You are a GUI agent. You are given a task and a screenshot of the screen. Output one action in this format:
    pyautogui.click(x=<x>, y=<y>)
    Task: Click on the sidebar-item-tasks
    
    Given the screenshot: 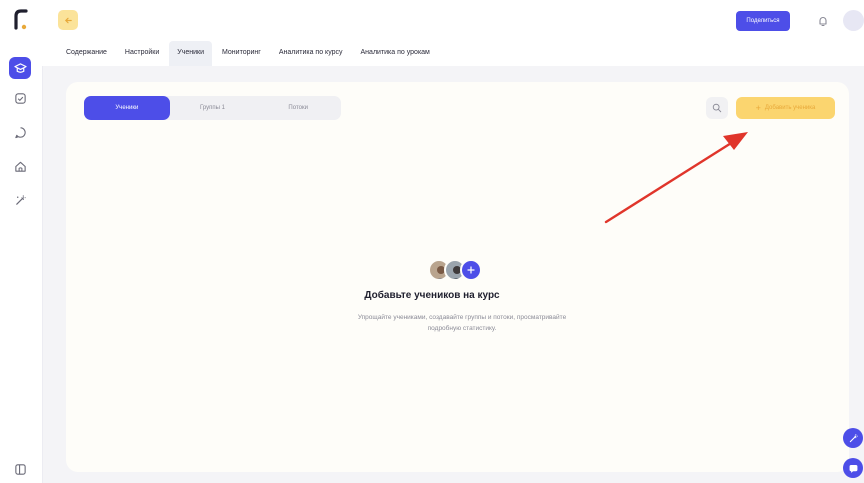 What is the action you would take?
    pyautogui.click(x=20, y=98)
    